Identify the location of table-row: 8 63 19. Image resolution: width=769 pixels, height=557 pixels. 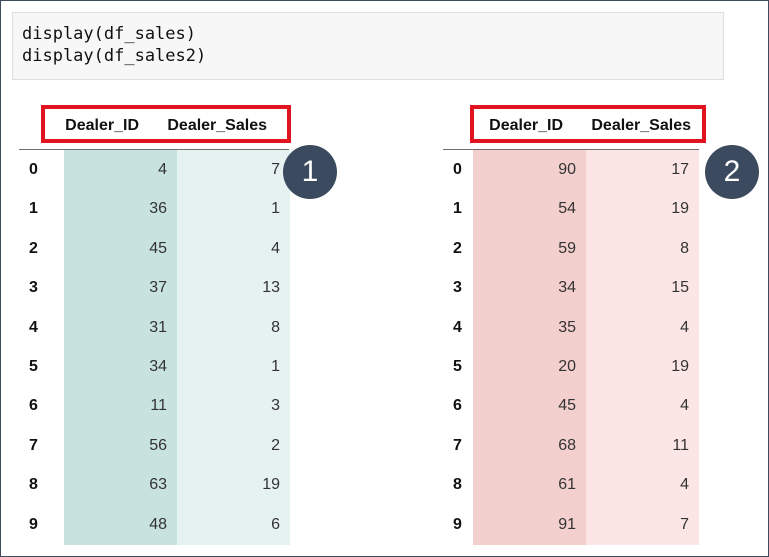
(154, 485).